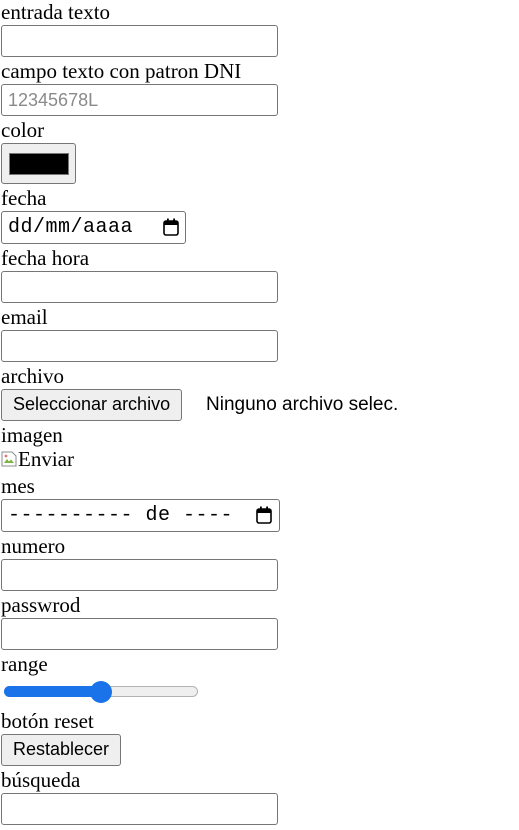 The height and width of the screenshot is (830, 519). I want to click on email-input, so click(139, 346).